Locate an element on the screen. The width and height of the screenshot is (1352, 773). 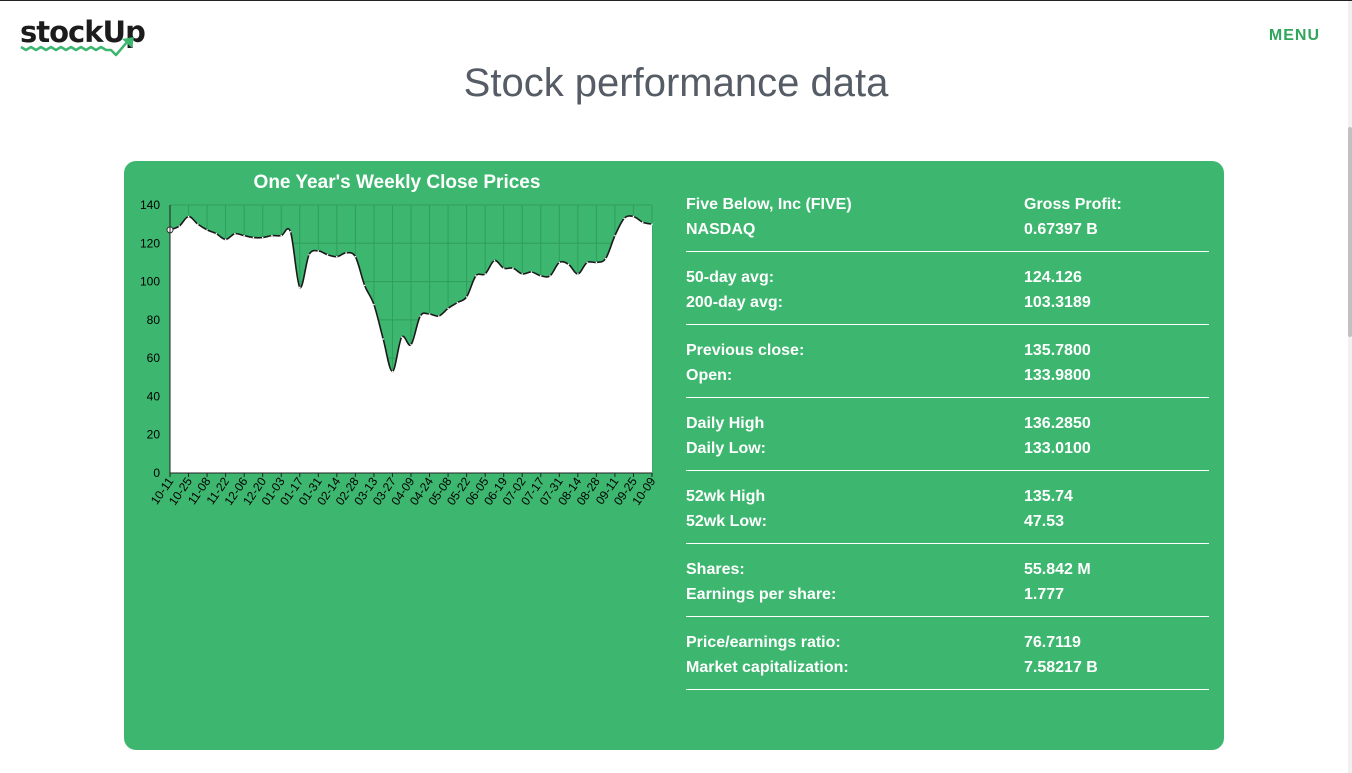
stat-row: Daily High 136.2850 is located at coordinates (947, 423).